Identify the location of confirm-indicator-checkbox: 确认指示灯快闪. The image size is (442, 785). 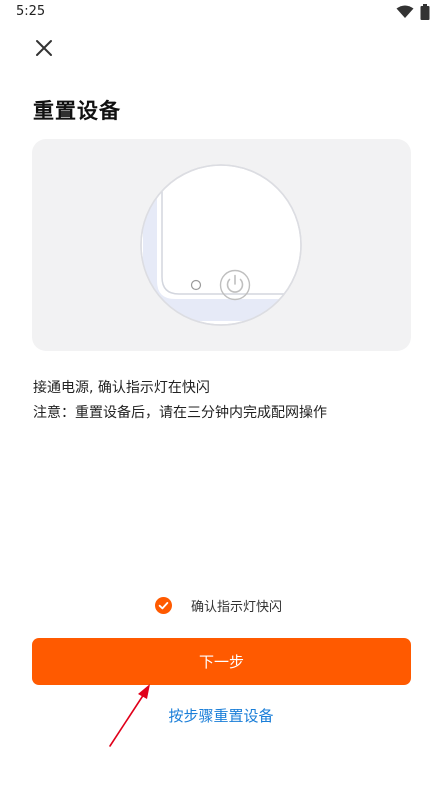
(218, 605).